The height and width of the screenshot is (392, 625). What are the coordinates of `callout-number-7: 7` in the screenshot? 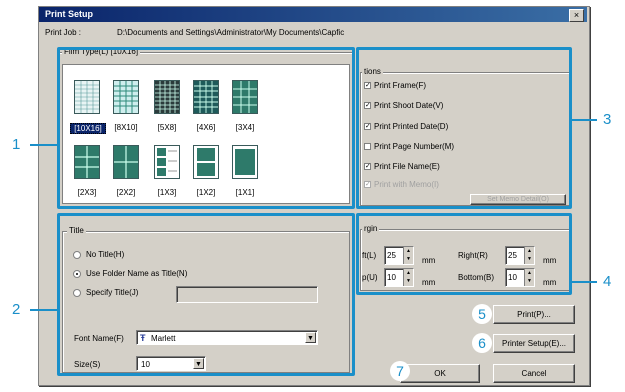 It's located at (400, 371).